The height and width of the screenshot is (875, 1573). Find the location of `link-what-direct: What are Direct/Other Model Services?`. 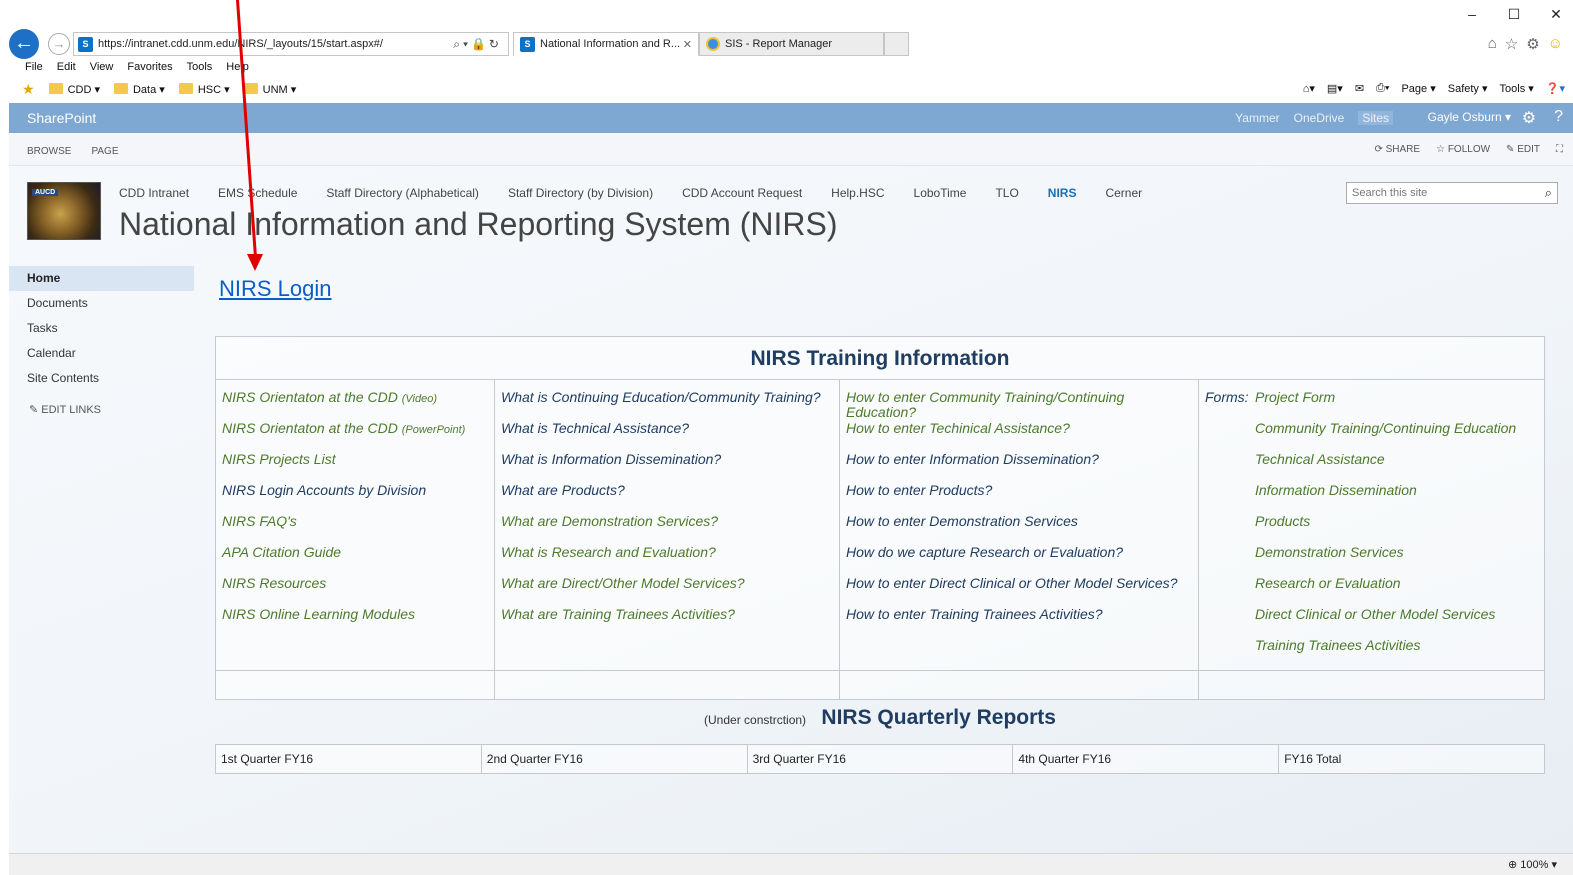

link-what-direct: What are Direct/Other Model Services? is located at coordinates (667, 591).